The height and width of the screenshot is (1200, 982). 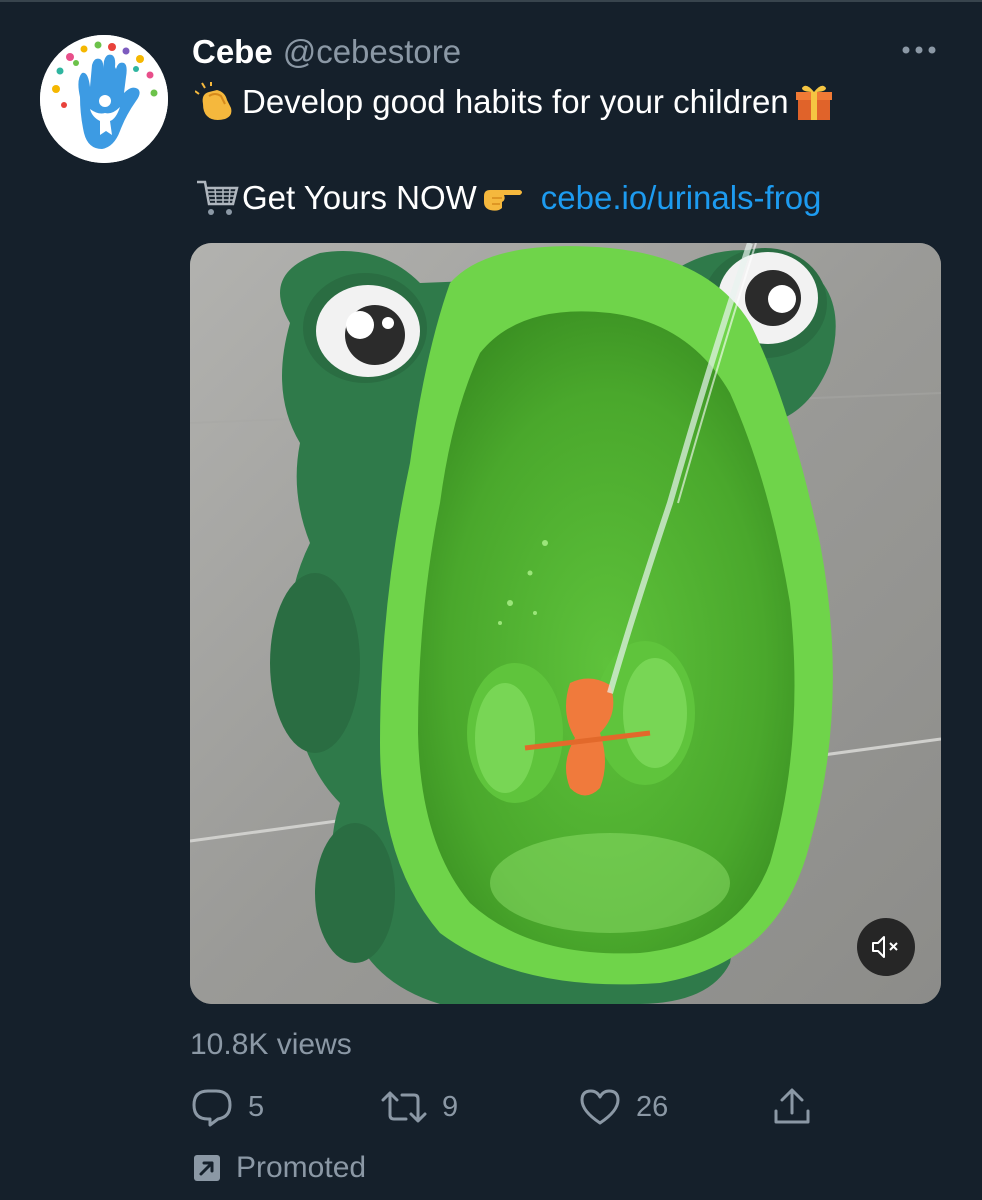 What do you see at coordinates (217, 102) in the screenshot?
I see `clapping-hands-icon` at bounding box center [217, 102].